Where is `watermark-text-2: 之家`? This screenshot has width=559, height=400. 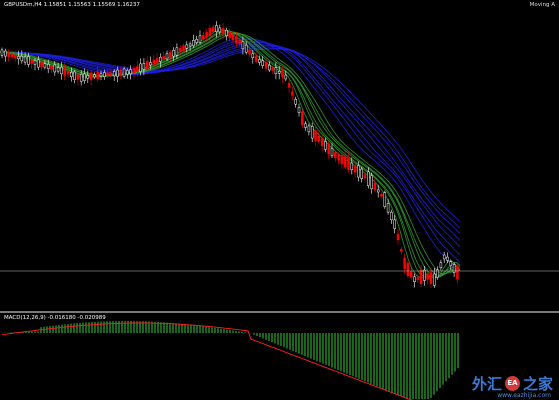 watermark-text-2: 之家 is located at coordinates (537, 383).